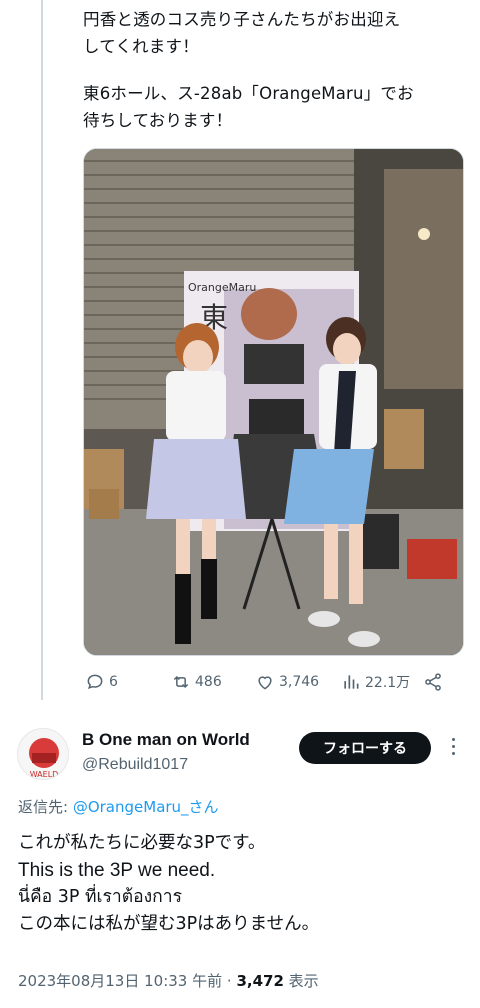  I want to click on reply-to-link: @OrangeMaru_さん, so click(146, 807).